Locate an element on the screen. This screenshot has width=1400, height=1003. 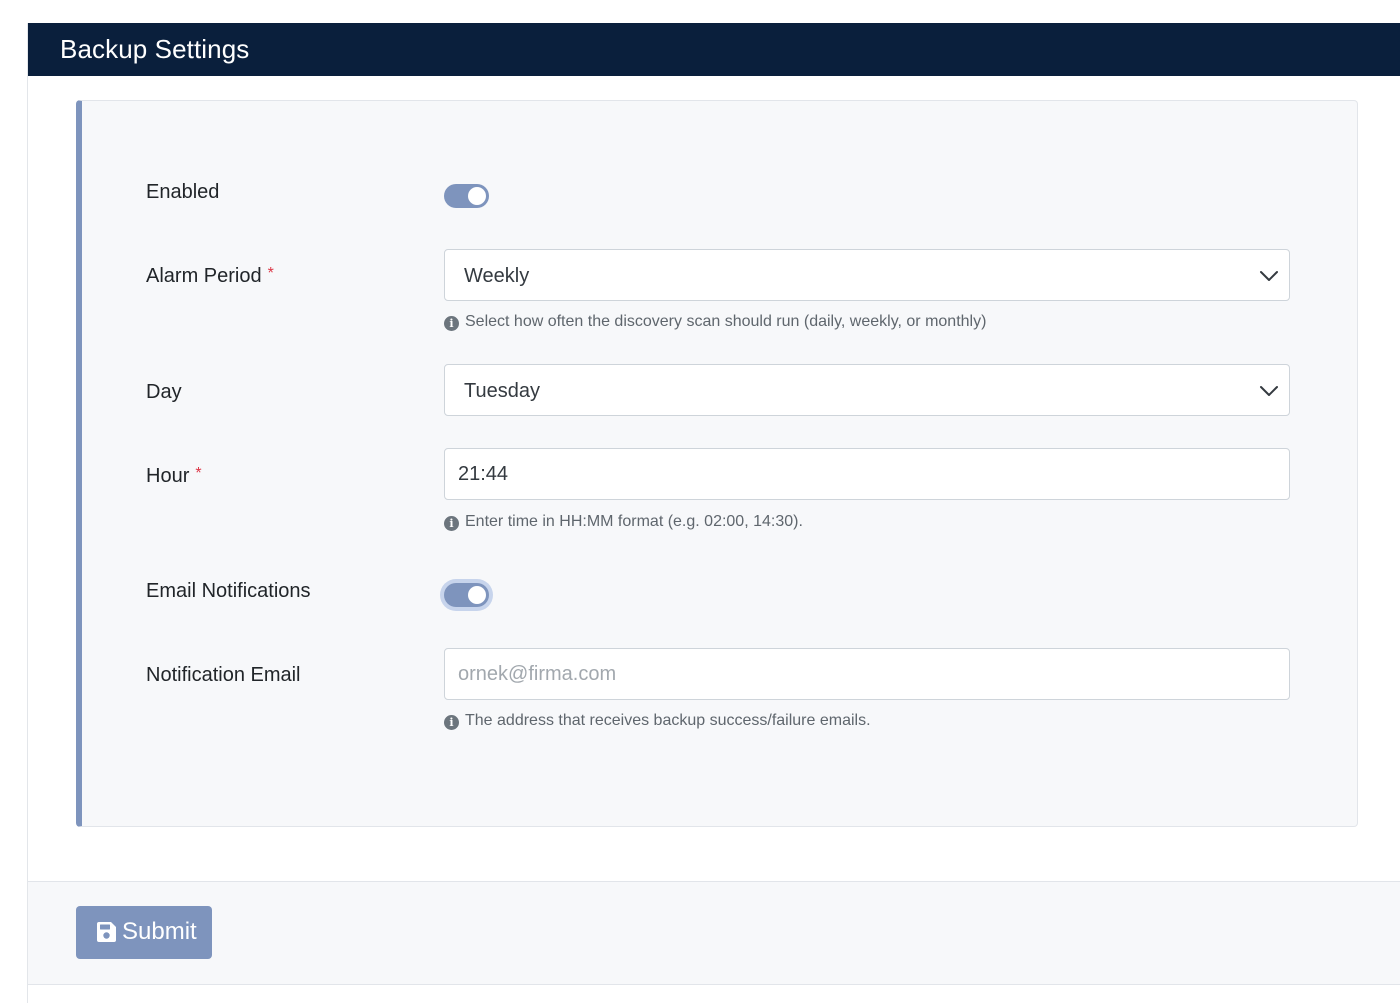
submit-button-label: Submit is located at coordinates (159, 931).